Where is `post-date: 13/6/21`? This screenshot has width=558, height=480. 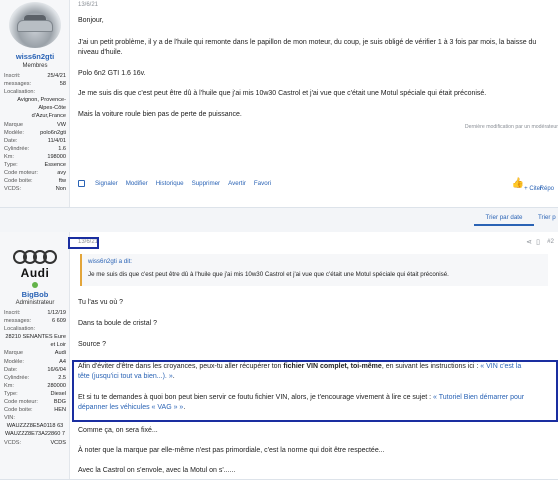 post-date: 13/6/21 is located at coordinates (88, 5).